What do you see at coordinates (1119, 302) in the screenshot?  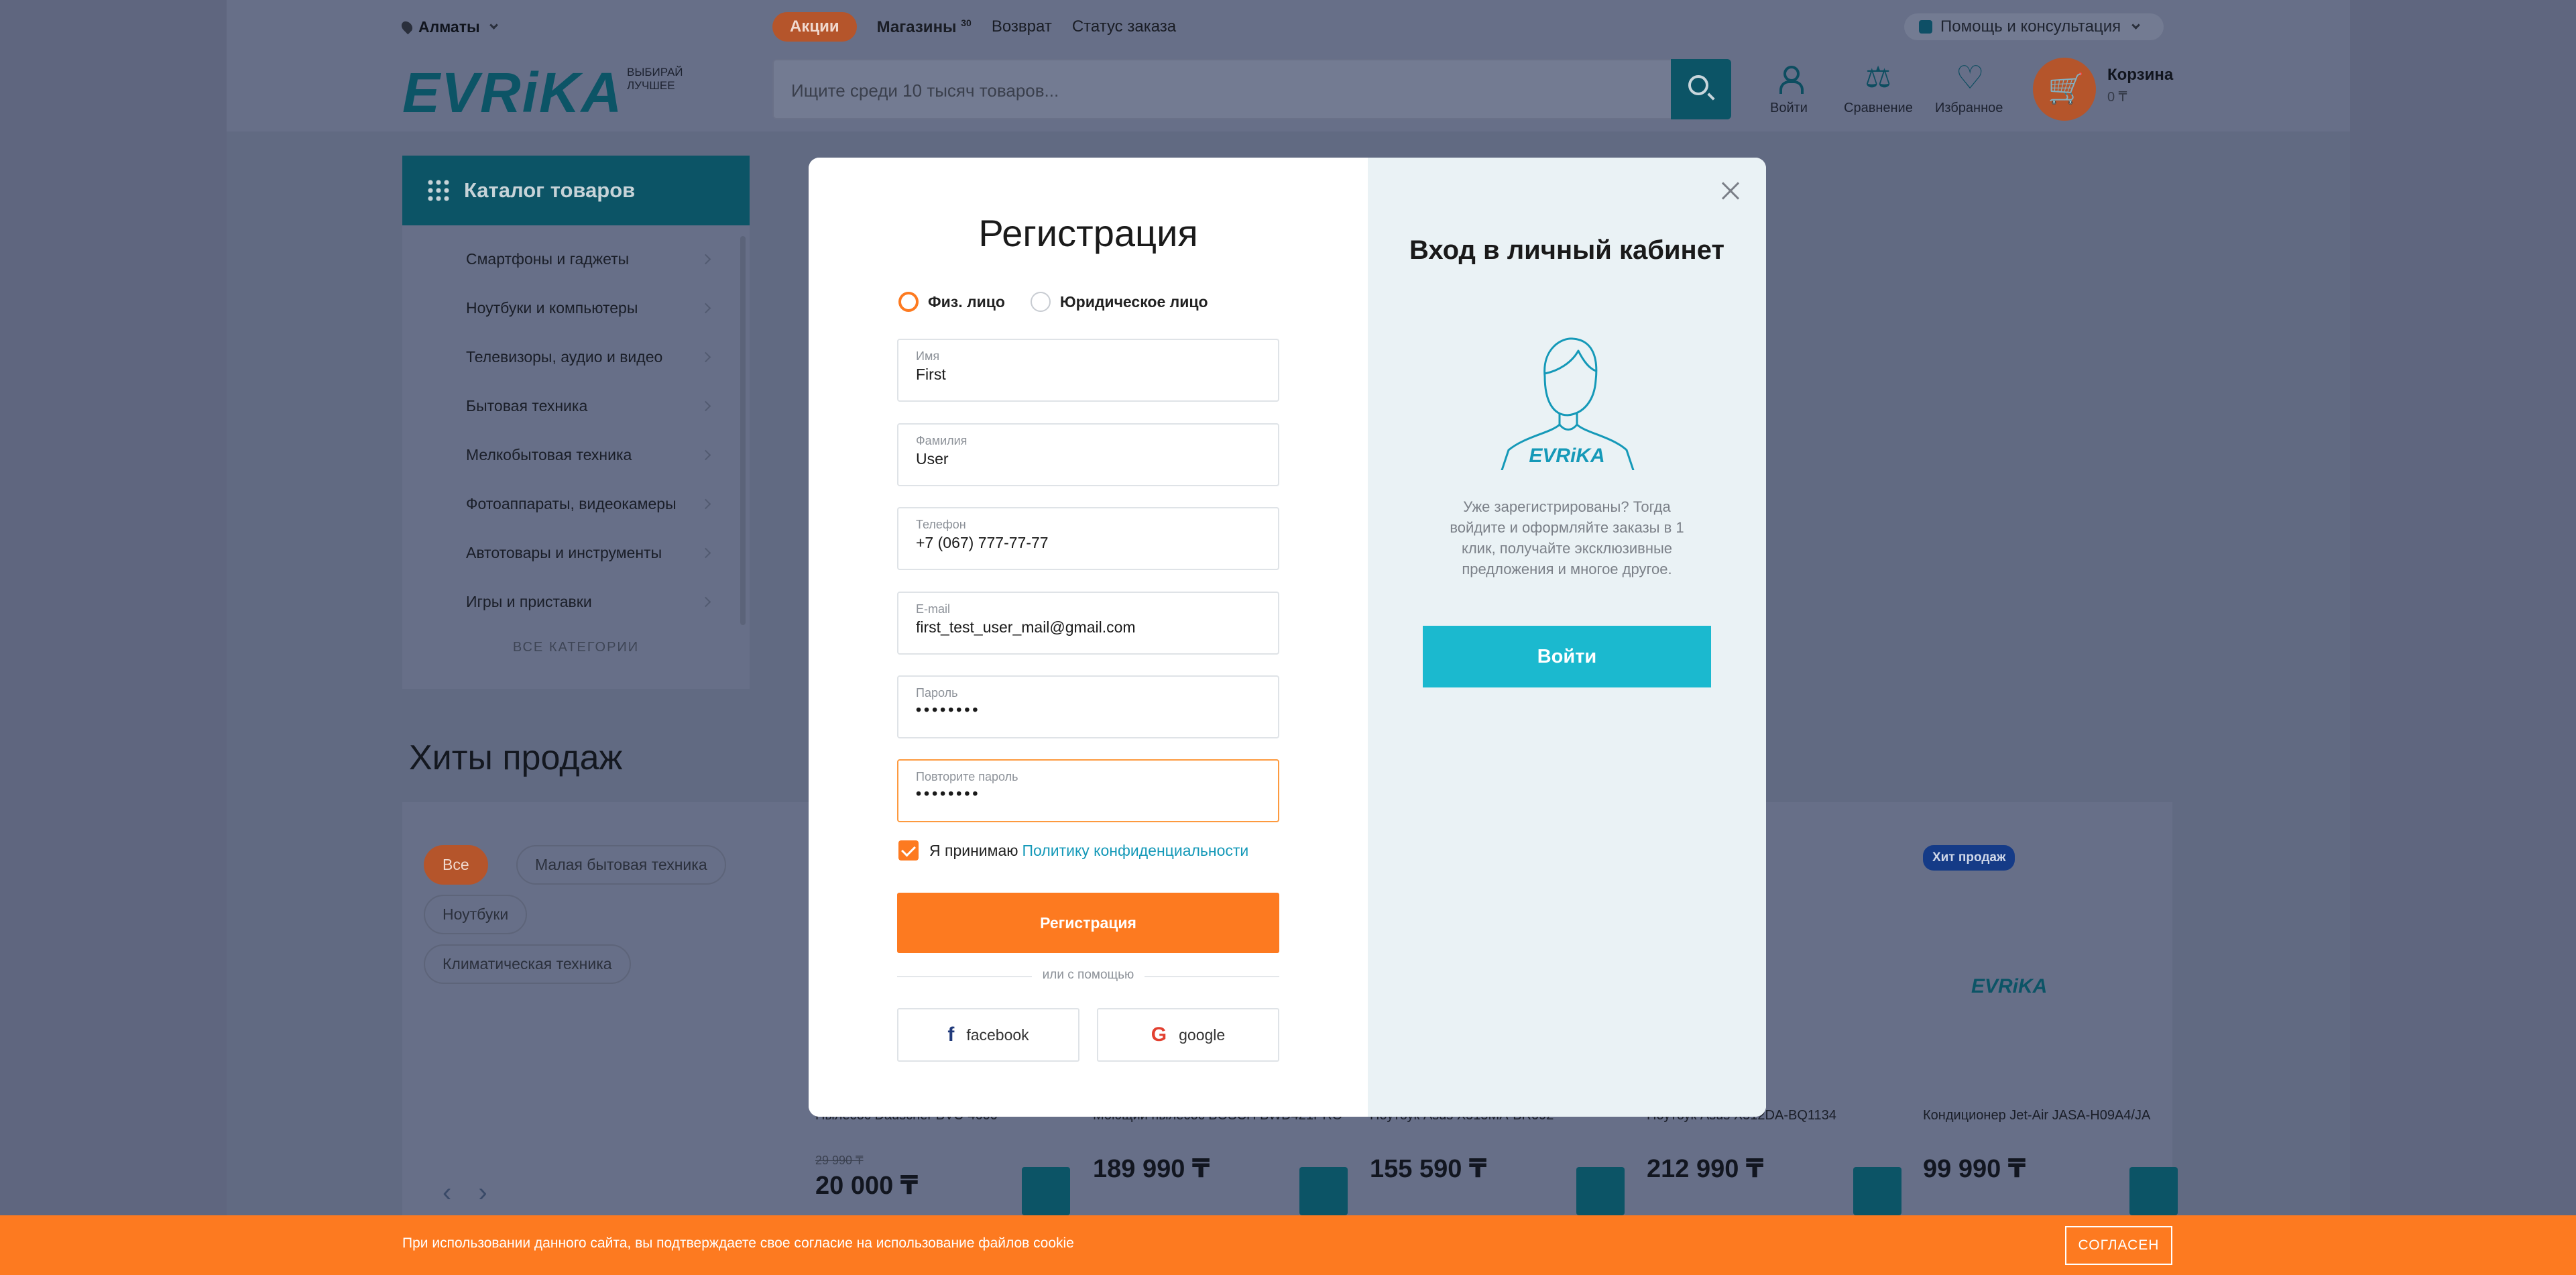 I see `radio-legal-entity: Юридическое лицо` at bounding box center [1119, 302].